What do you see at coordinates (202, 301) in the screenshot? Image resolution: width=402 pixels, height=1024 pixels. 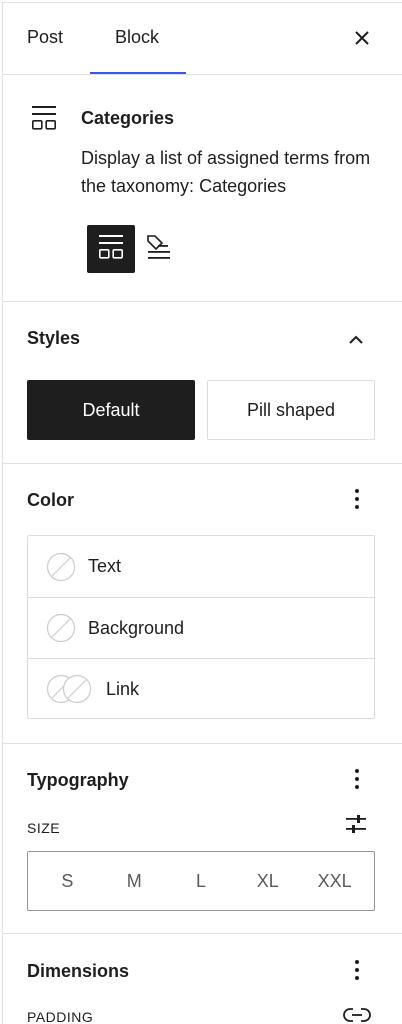 I see `block-card-divider` at bounding box center [202, 301].